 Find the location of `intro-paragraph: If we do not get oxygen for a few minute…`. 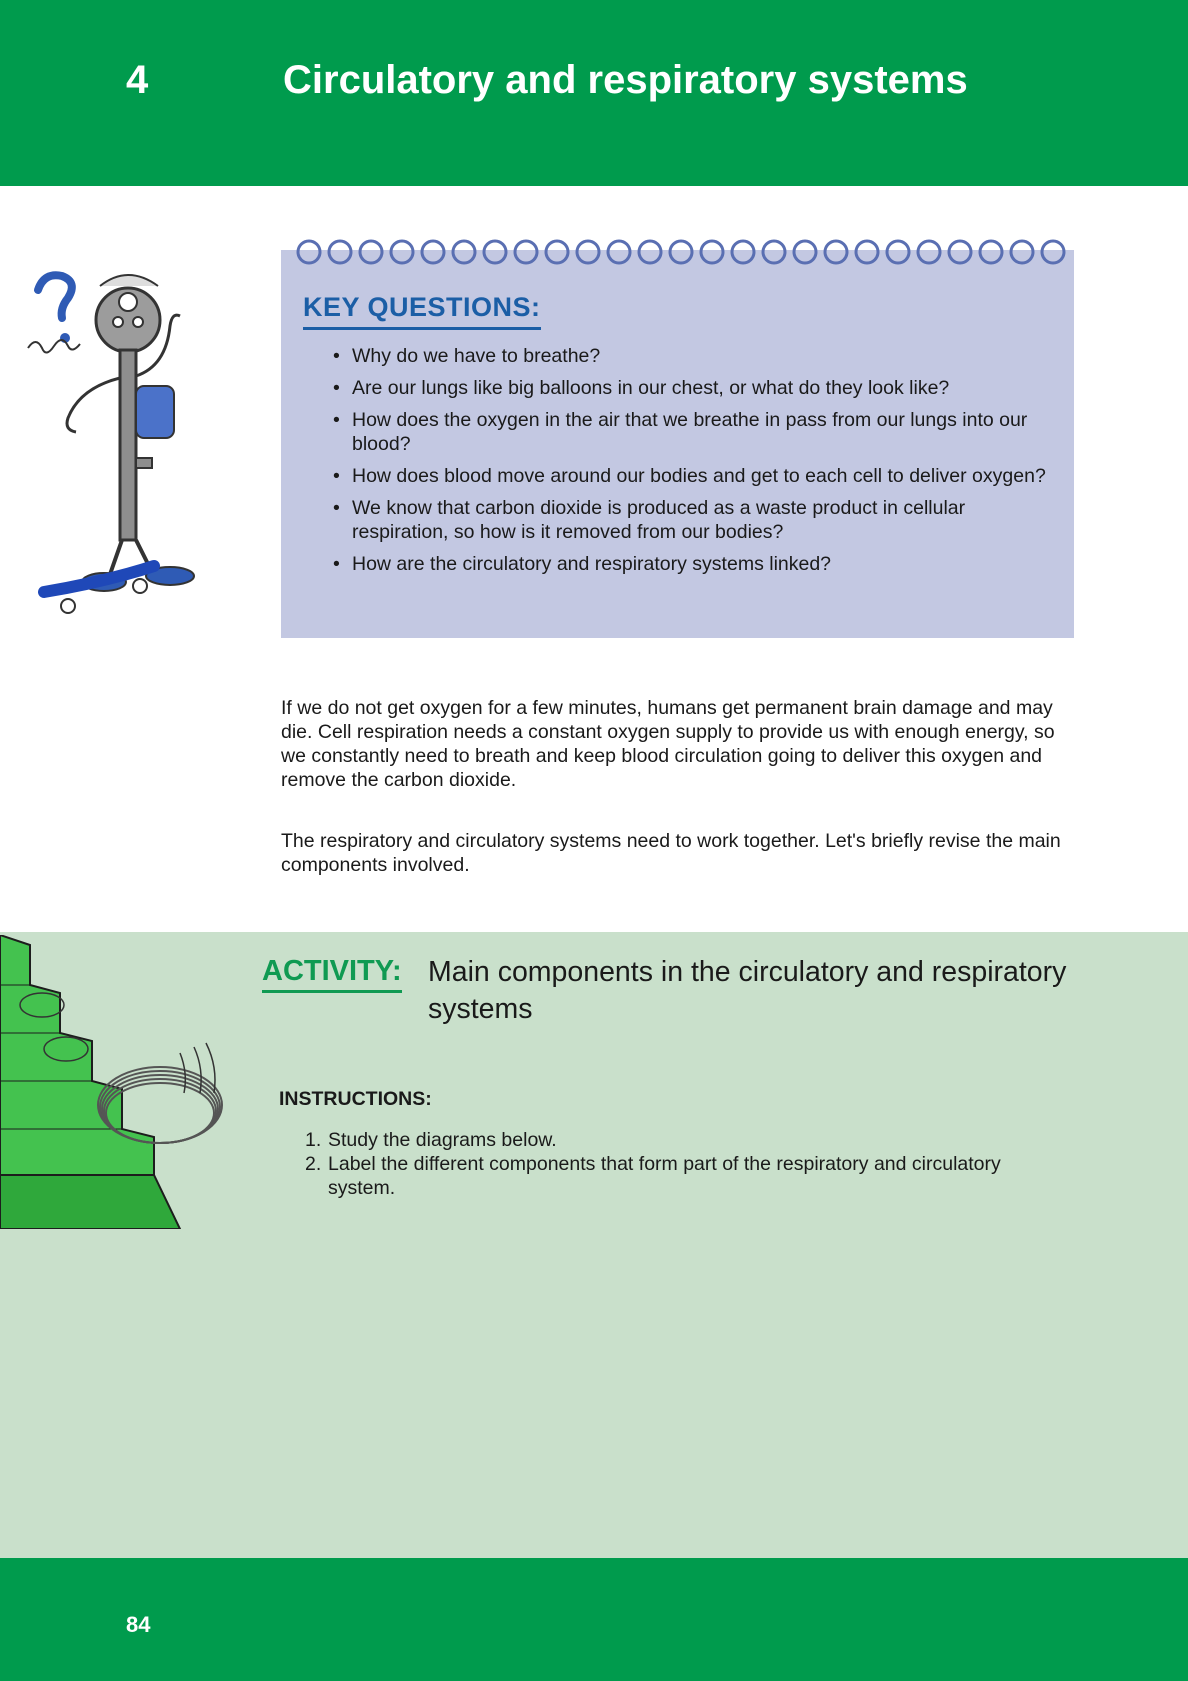

intro-paragraph: If we do not get oxygen for a few minute… is located at coordinates (668, 744).